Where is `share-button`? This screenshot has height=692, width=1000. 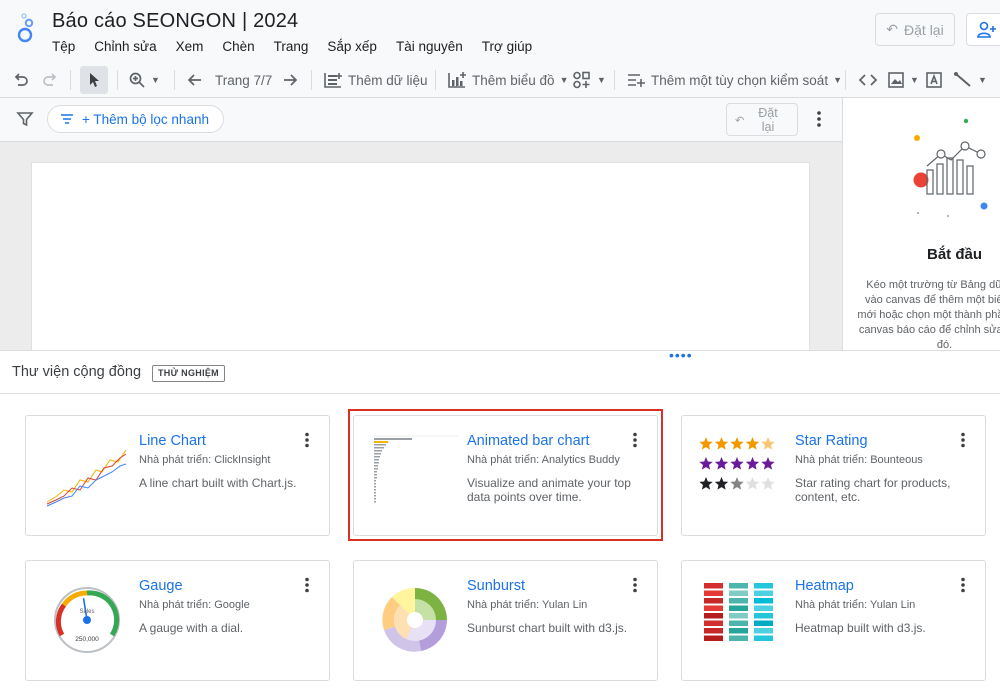
share-button is located at coordinates (983, 29).